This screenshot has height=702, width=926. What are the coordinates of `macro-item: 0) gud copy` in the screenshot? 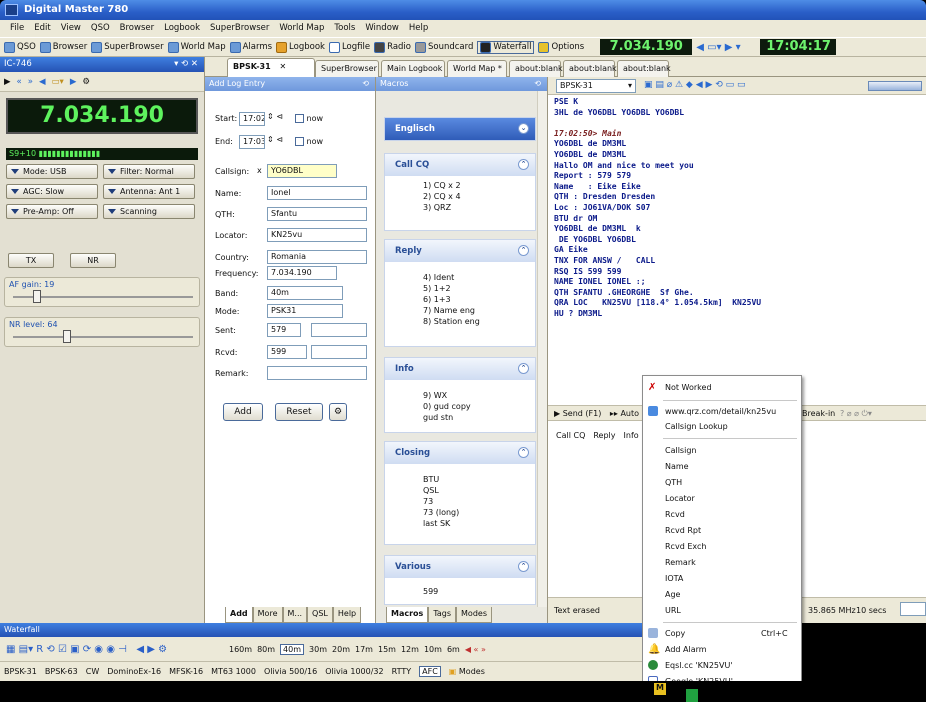 It's located at (479, 406).